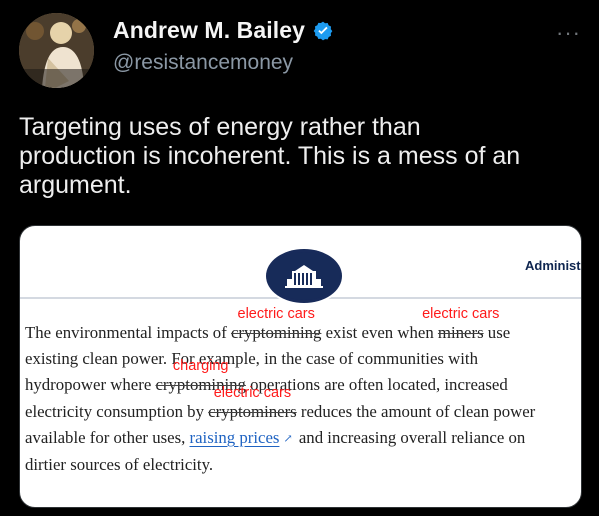 This screenshot has height=516, width=599. I want to click on author-block: Andrew M. Bailey @resistancemoney, so click(313, 46).